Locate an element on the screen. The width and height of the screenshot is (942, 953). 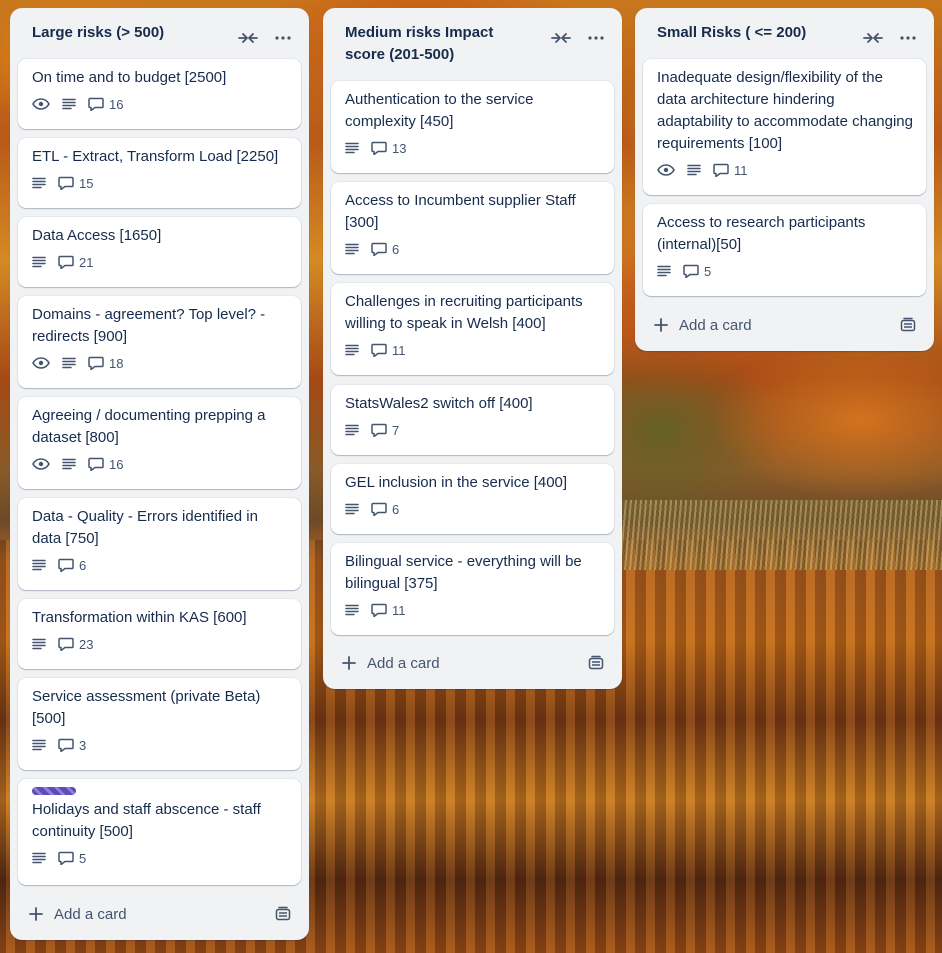
card: Data Access [1650] 21 is located at coordinates (159, 252).